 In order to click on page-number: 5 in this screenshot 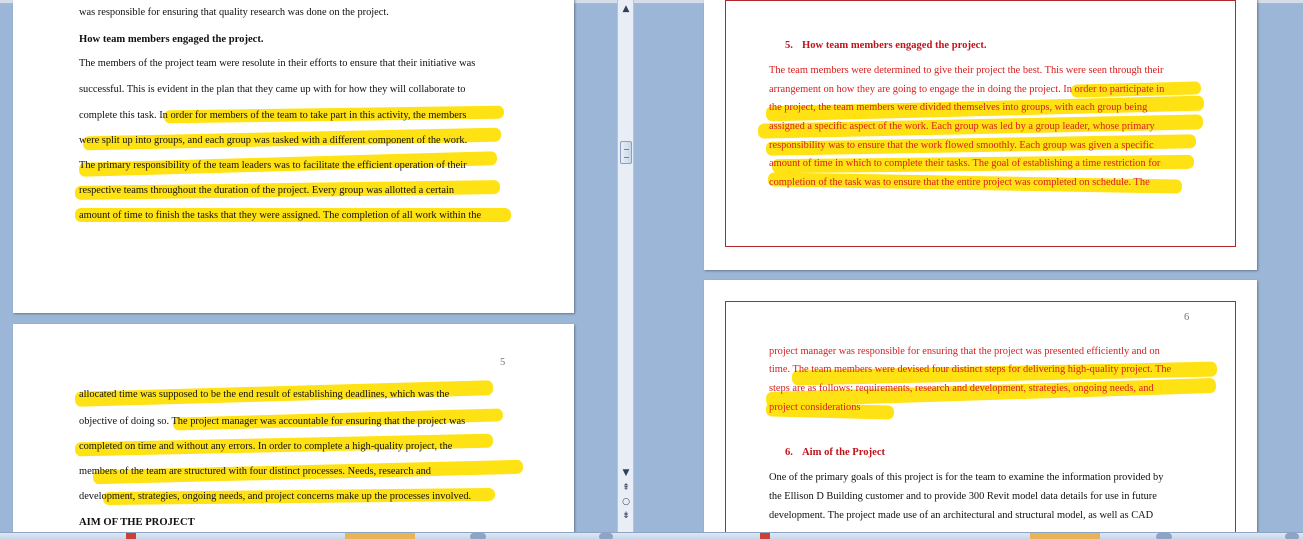, I will do `click(503, 362)`.